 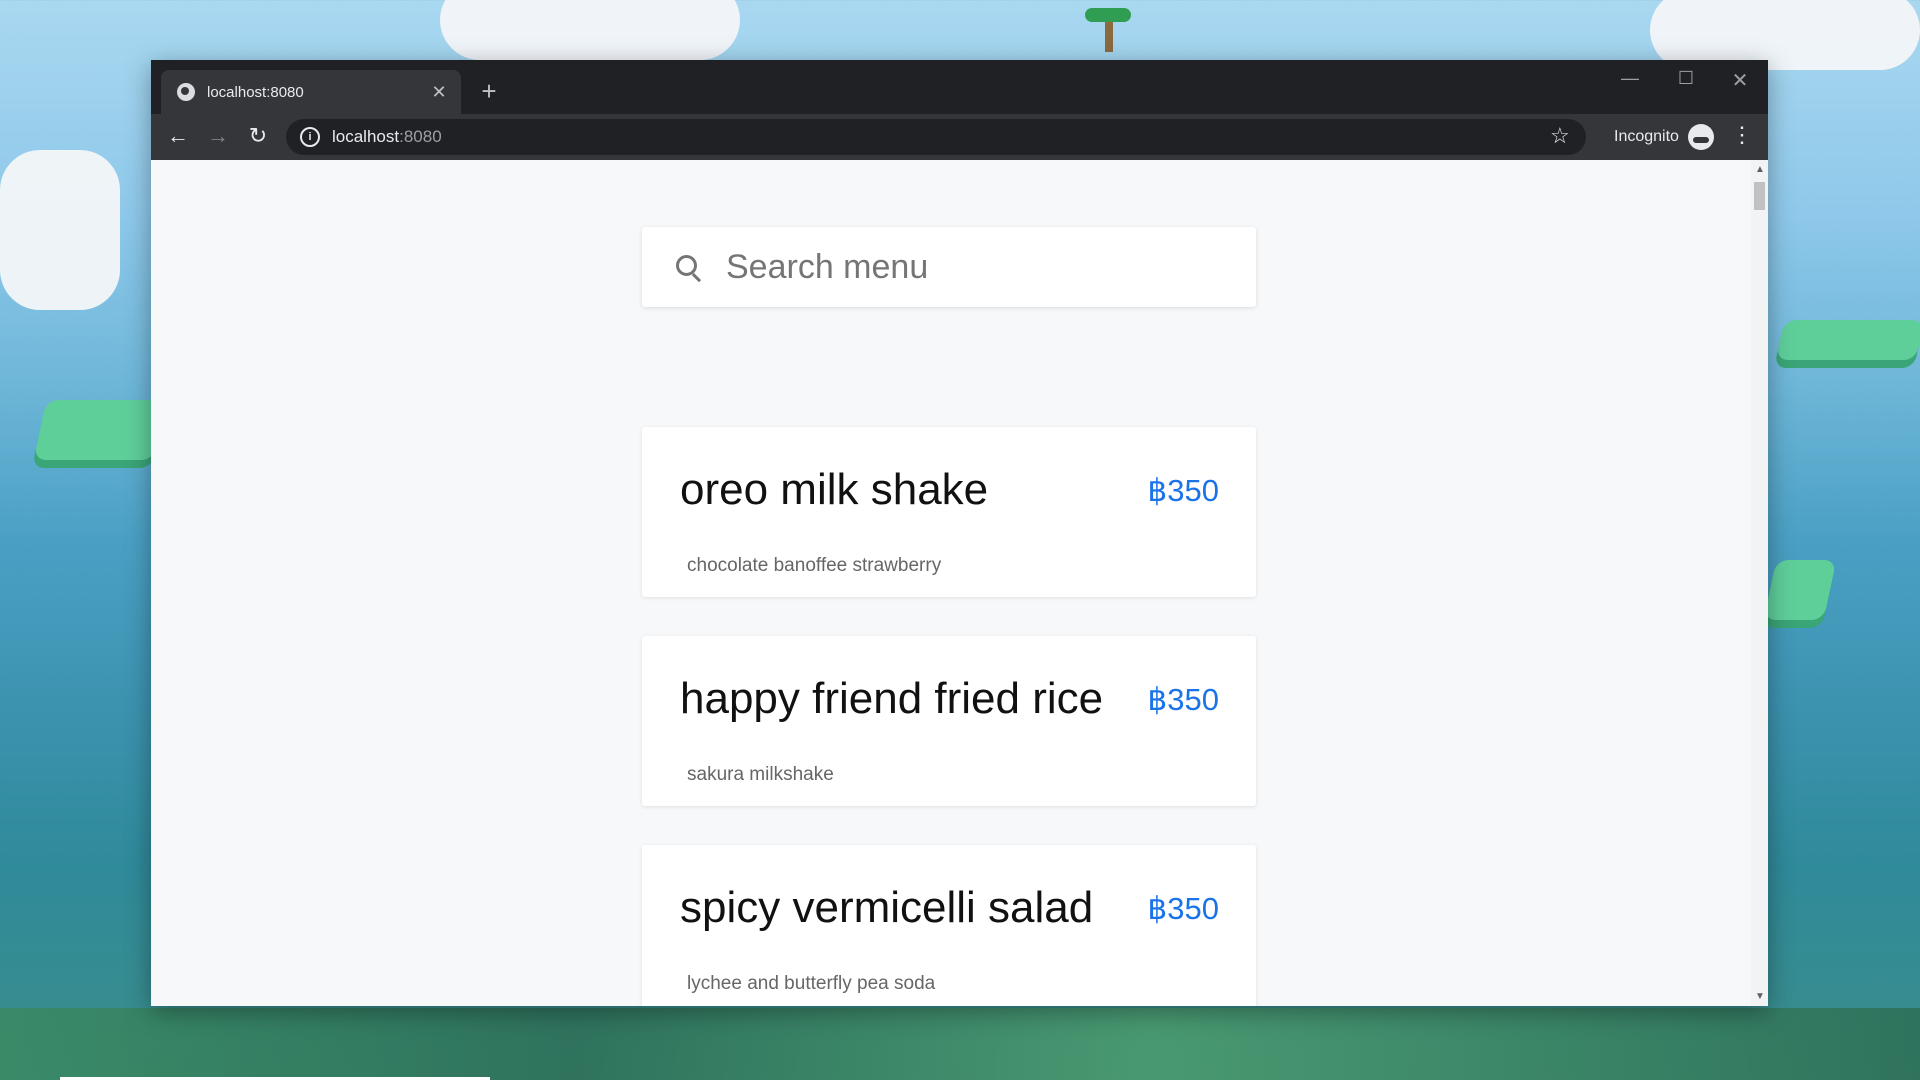 I want to click on browser-tab: localhost:8080 ✕, so click(x=311, y=92).